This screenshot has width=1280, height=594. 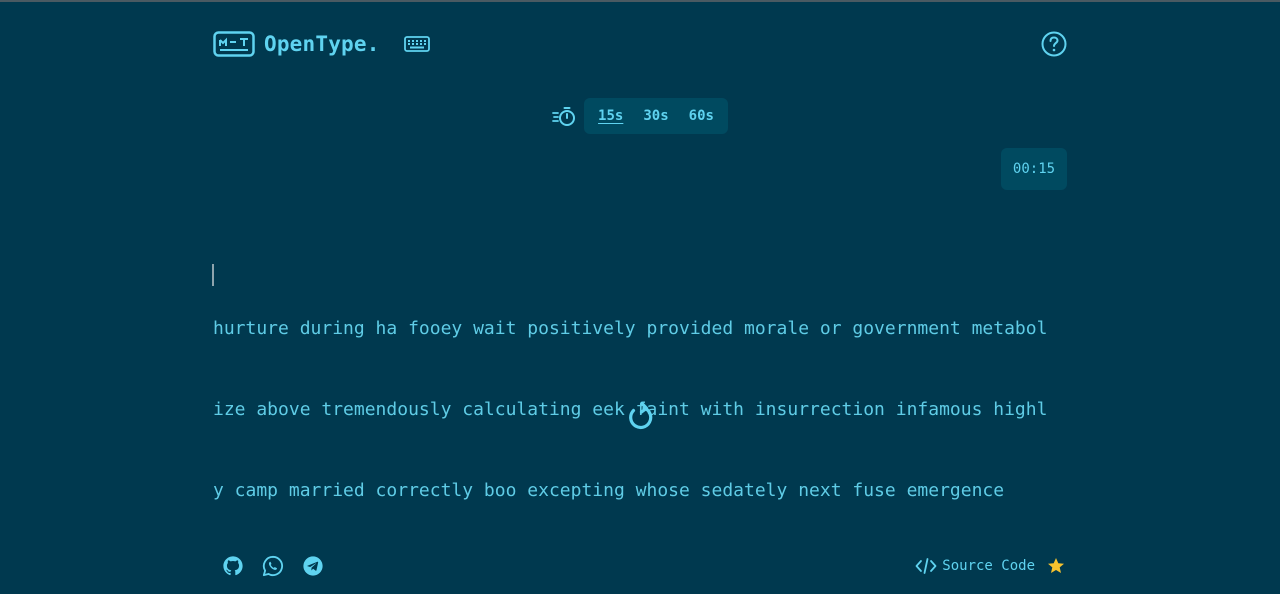 I want to click on keyboard-icon, so click(x=416, y=44).